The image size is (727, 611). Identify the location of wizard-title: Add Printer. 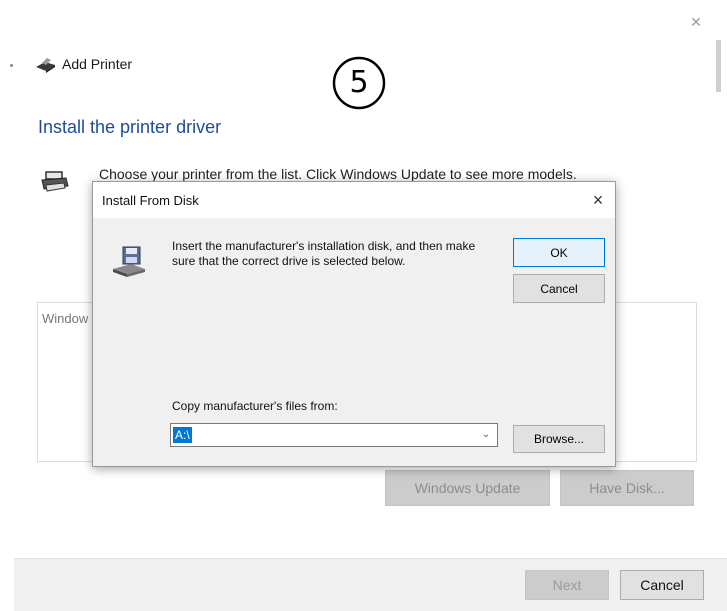
(97, 64).